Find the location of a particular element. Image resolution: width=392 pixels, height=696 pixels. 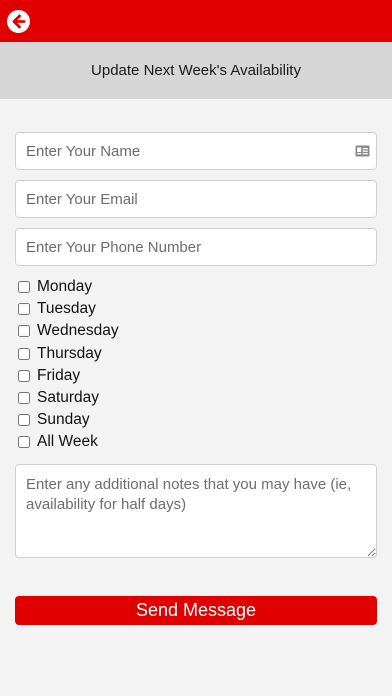

wednesday-label: Wednesday is located at coordinates (78, 331).